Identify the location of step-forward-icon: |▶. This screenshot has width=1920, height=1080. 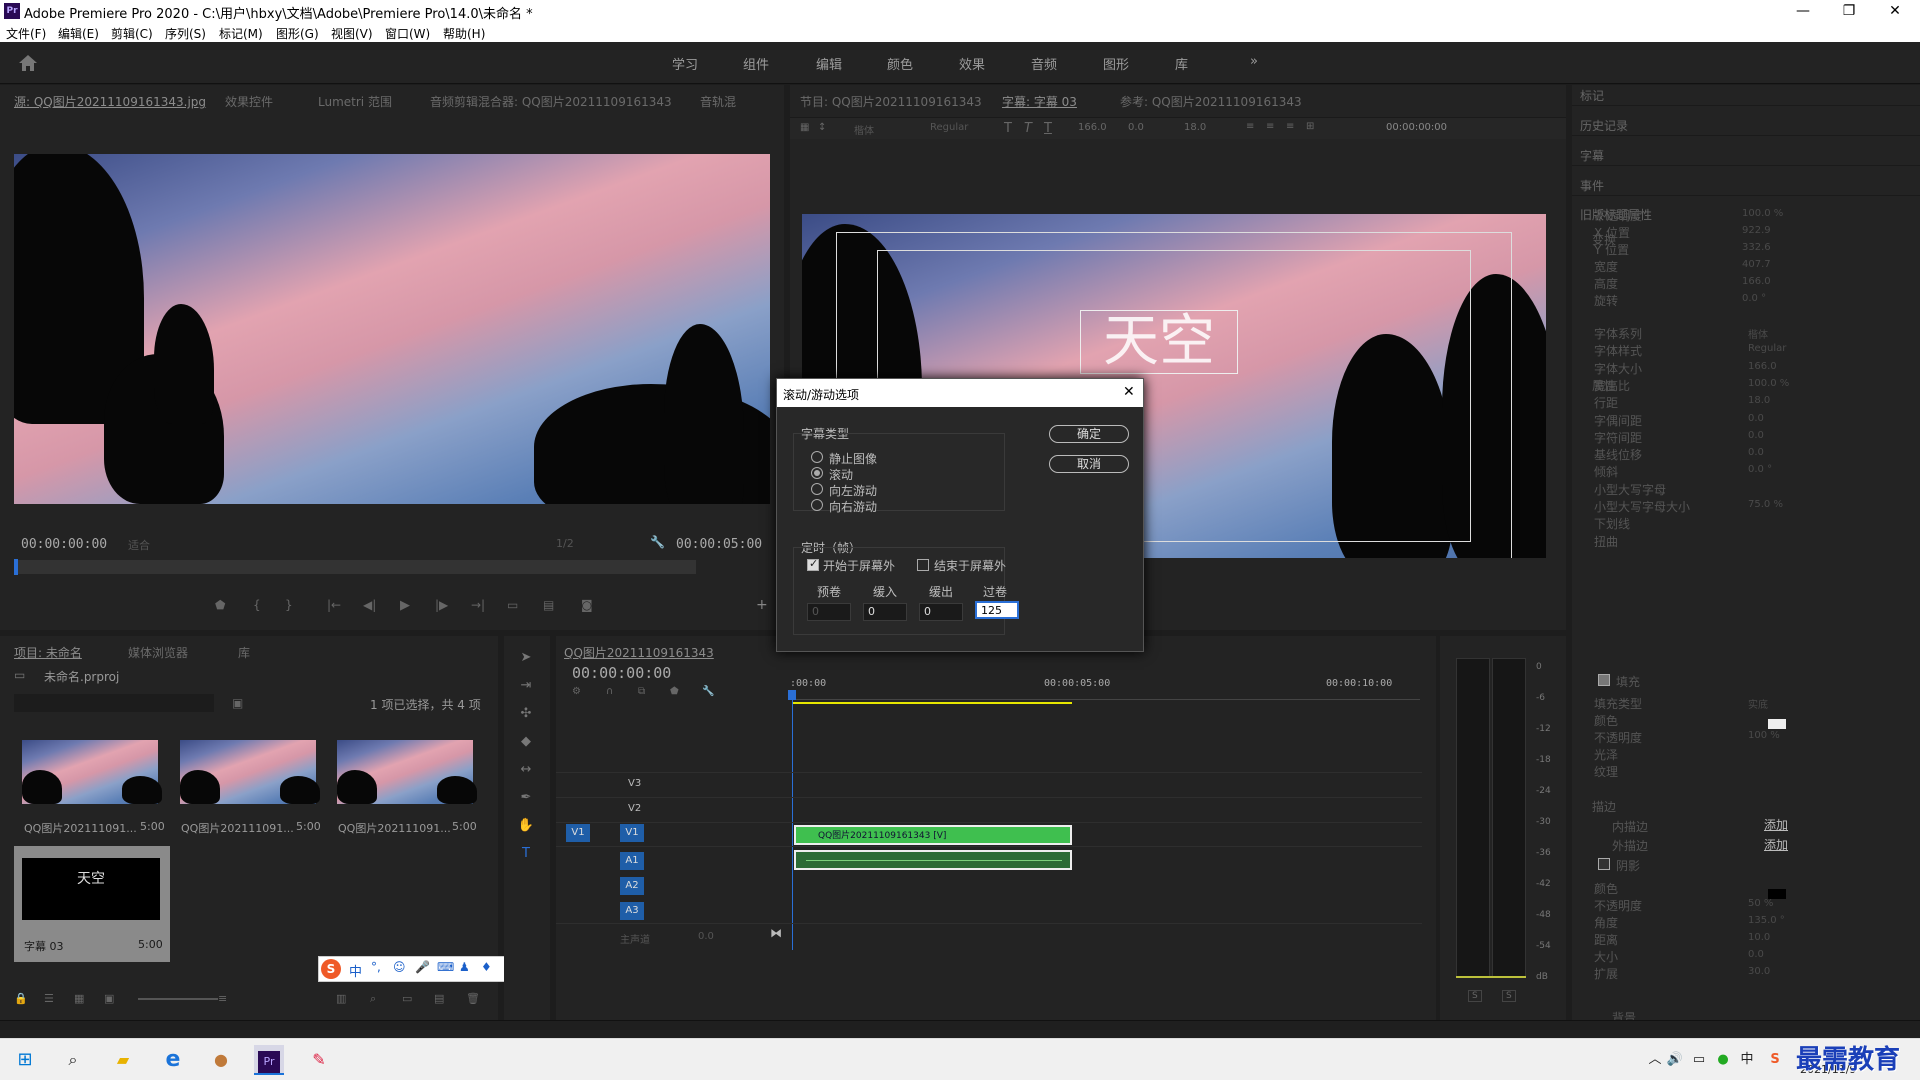
(441, 605).